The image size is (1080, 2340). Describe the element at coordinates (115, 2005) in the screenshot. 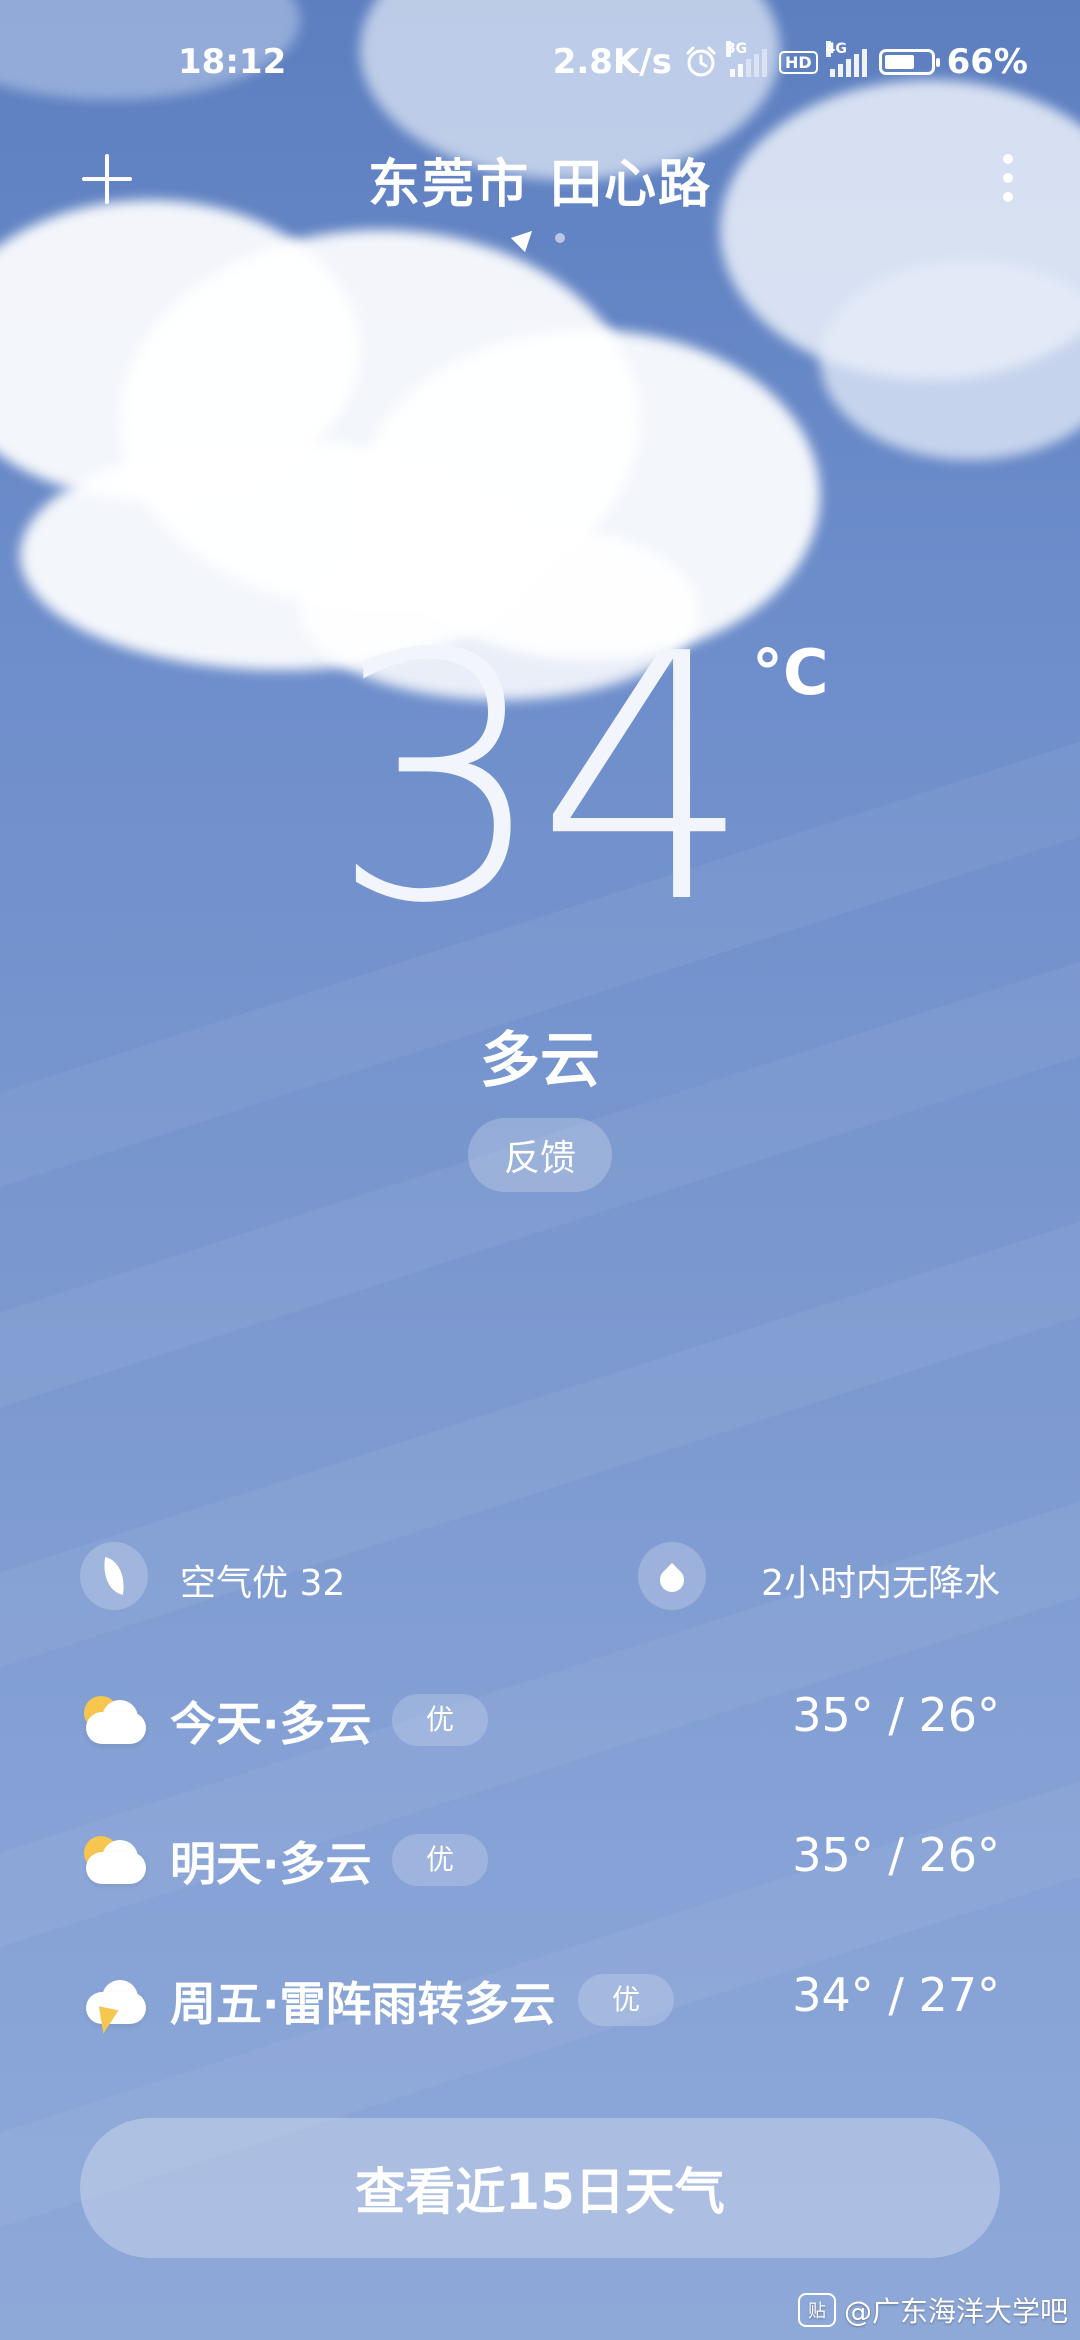

I see `thunderstorm-icon` at that location.